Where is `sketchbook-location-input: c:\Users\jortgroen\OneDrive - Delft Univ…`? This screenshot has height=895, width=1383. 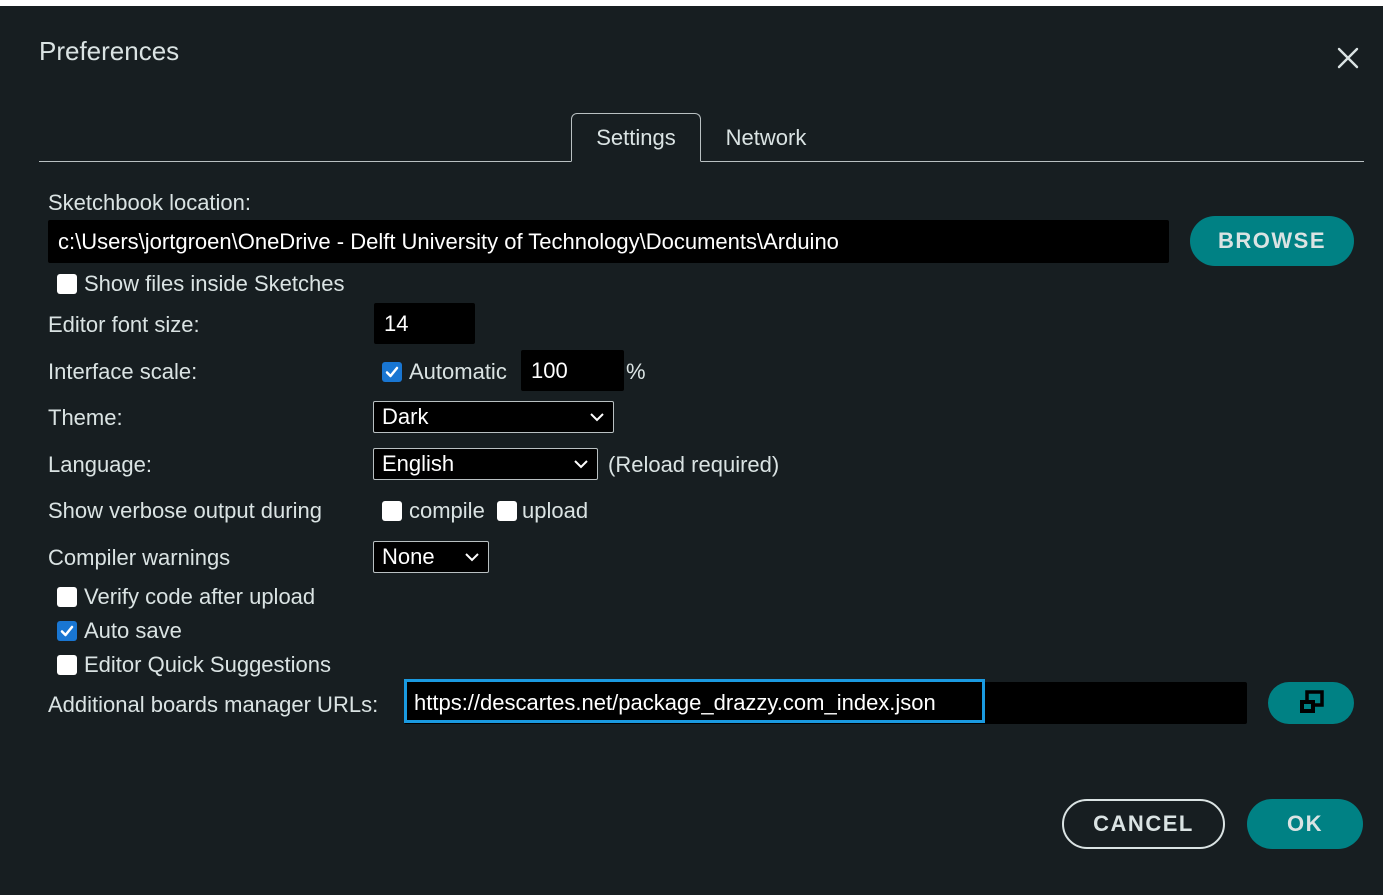
sketchbook-location-input: c:\Users\jortgroen\OneDrive - Delft Univ… is located at coordinates (608, 241).